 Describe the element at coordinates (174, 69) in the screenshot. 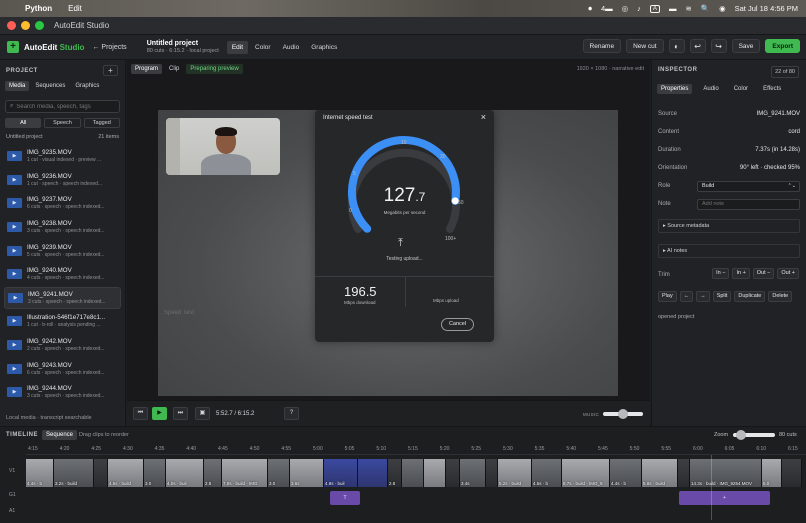

I see `tab-clip: Clip` at that location.